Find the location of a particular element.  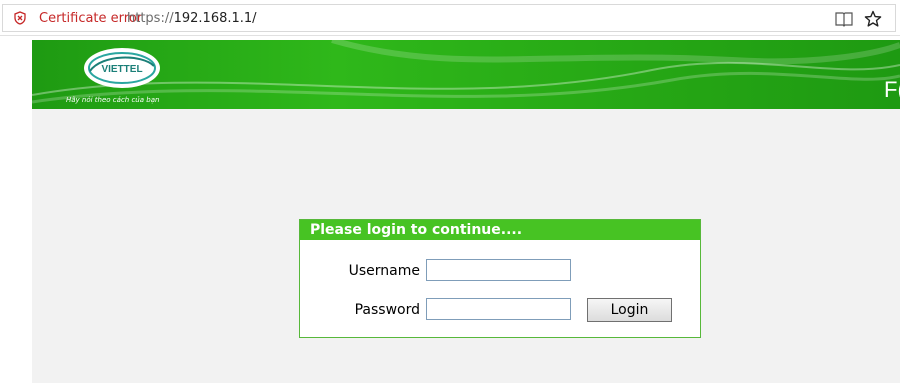

reading-view-icon is located at coordinates (844, 19).